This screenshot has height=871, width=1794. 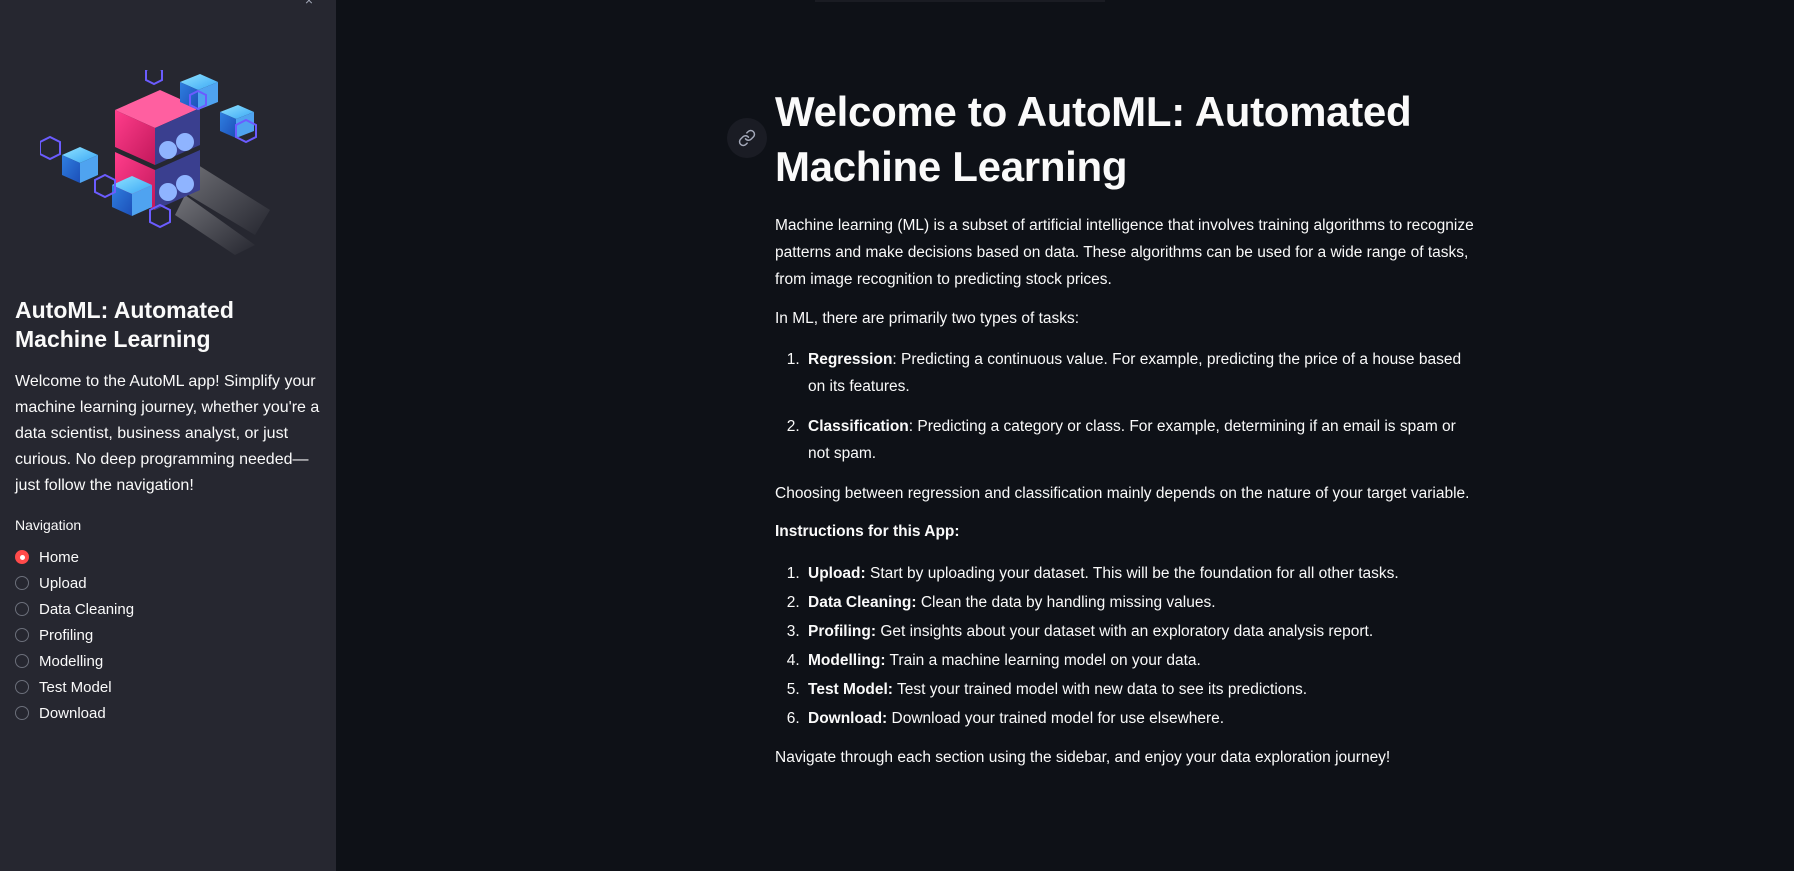 I want to click on header-anchor-link, so click(x=747, y=138).